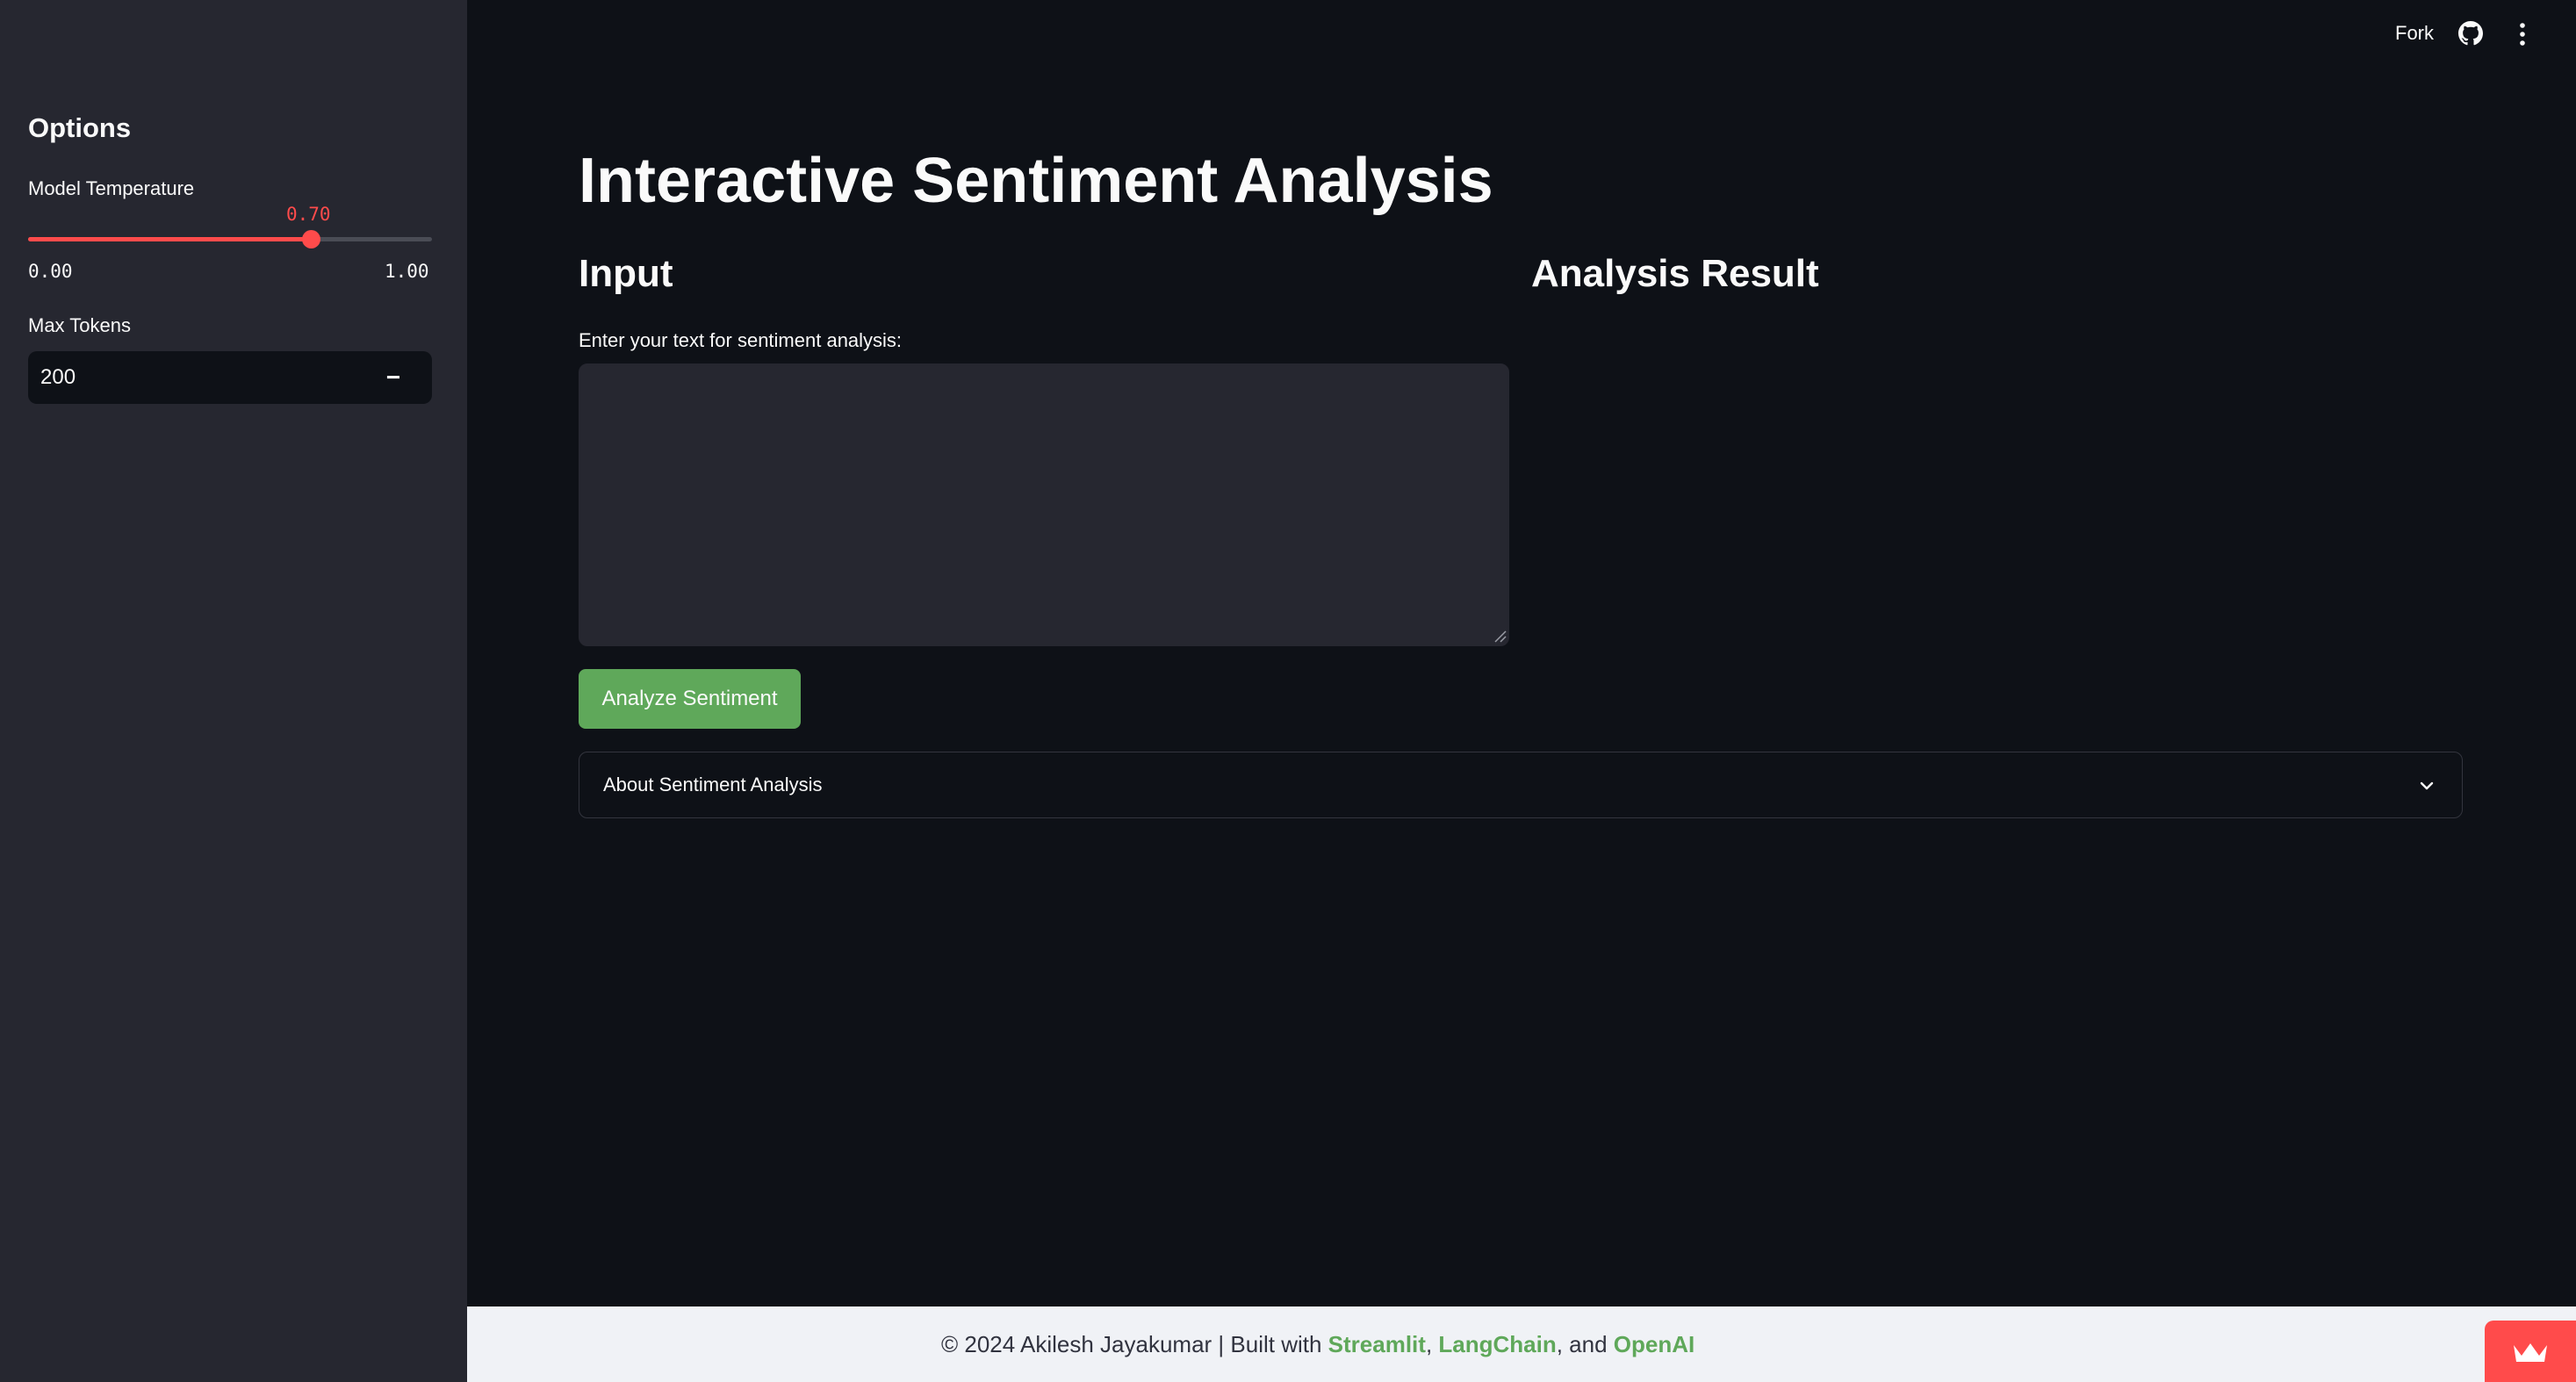  Describe the element at coordinates (626, 273) in the screenshot. I see `input-heading: Input` at that location.